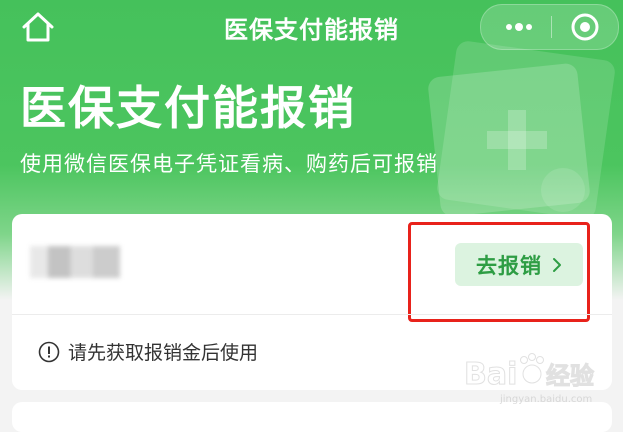 The image size is (623, 432). Describe the element at coordinates (163, 353) in the screenshot. I see `notice-text: 请先获取报销金后使用` at that location.